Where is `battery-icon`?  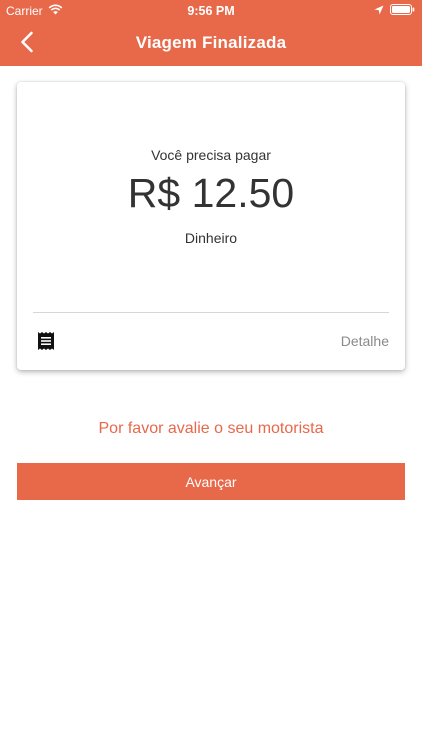
battery-icon is located at coordinates (402, 11).